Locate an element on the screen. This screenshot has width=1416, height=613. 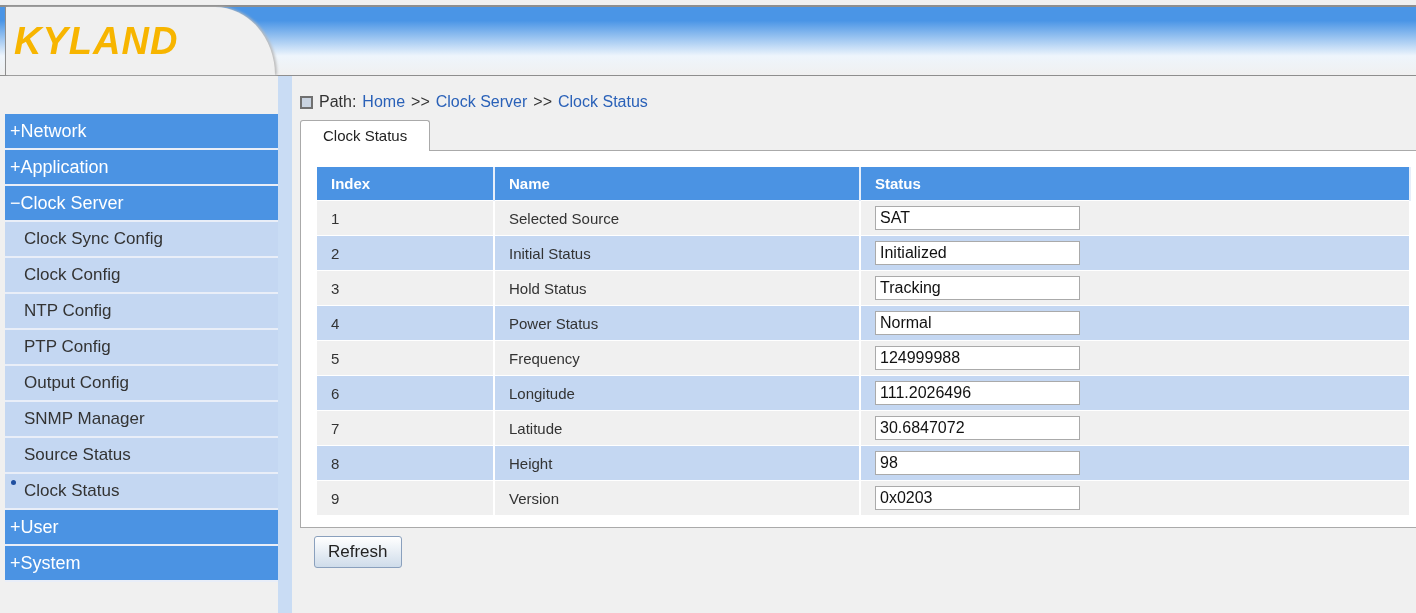
menu-item-label: PTP Config is located at coordinates (67, 347).